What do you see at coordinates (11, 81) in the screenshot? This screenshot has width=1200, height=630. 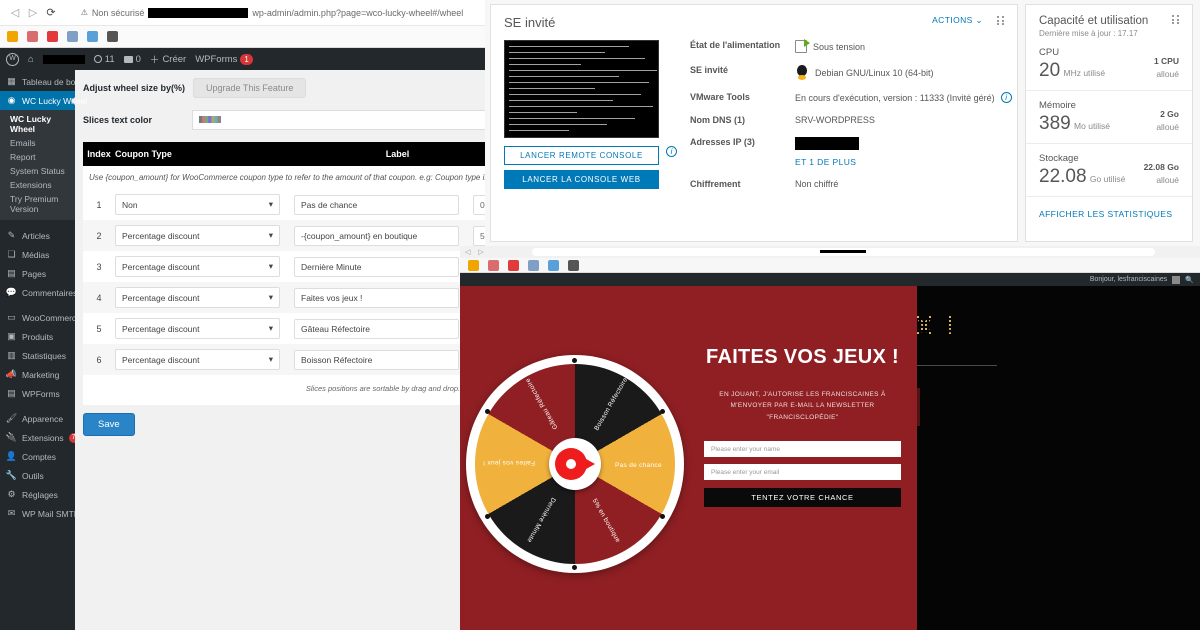 I see `dashboard-icon: ▦` at bounding box center [11, 81].